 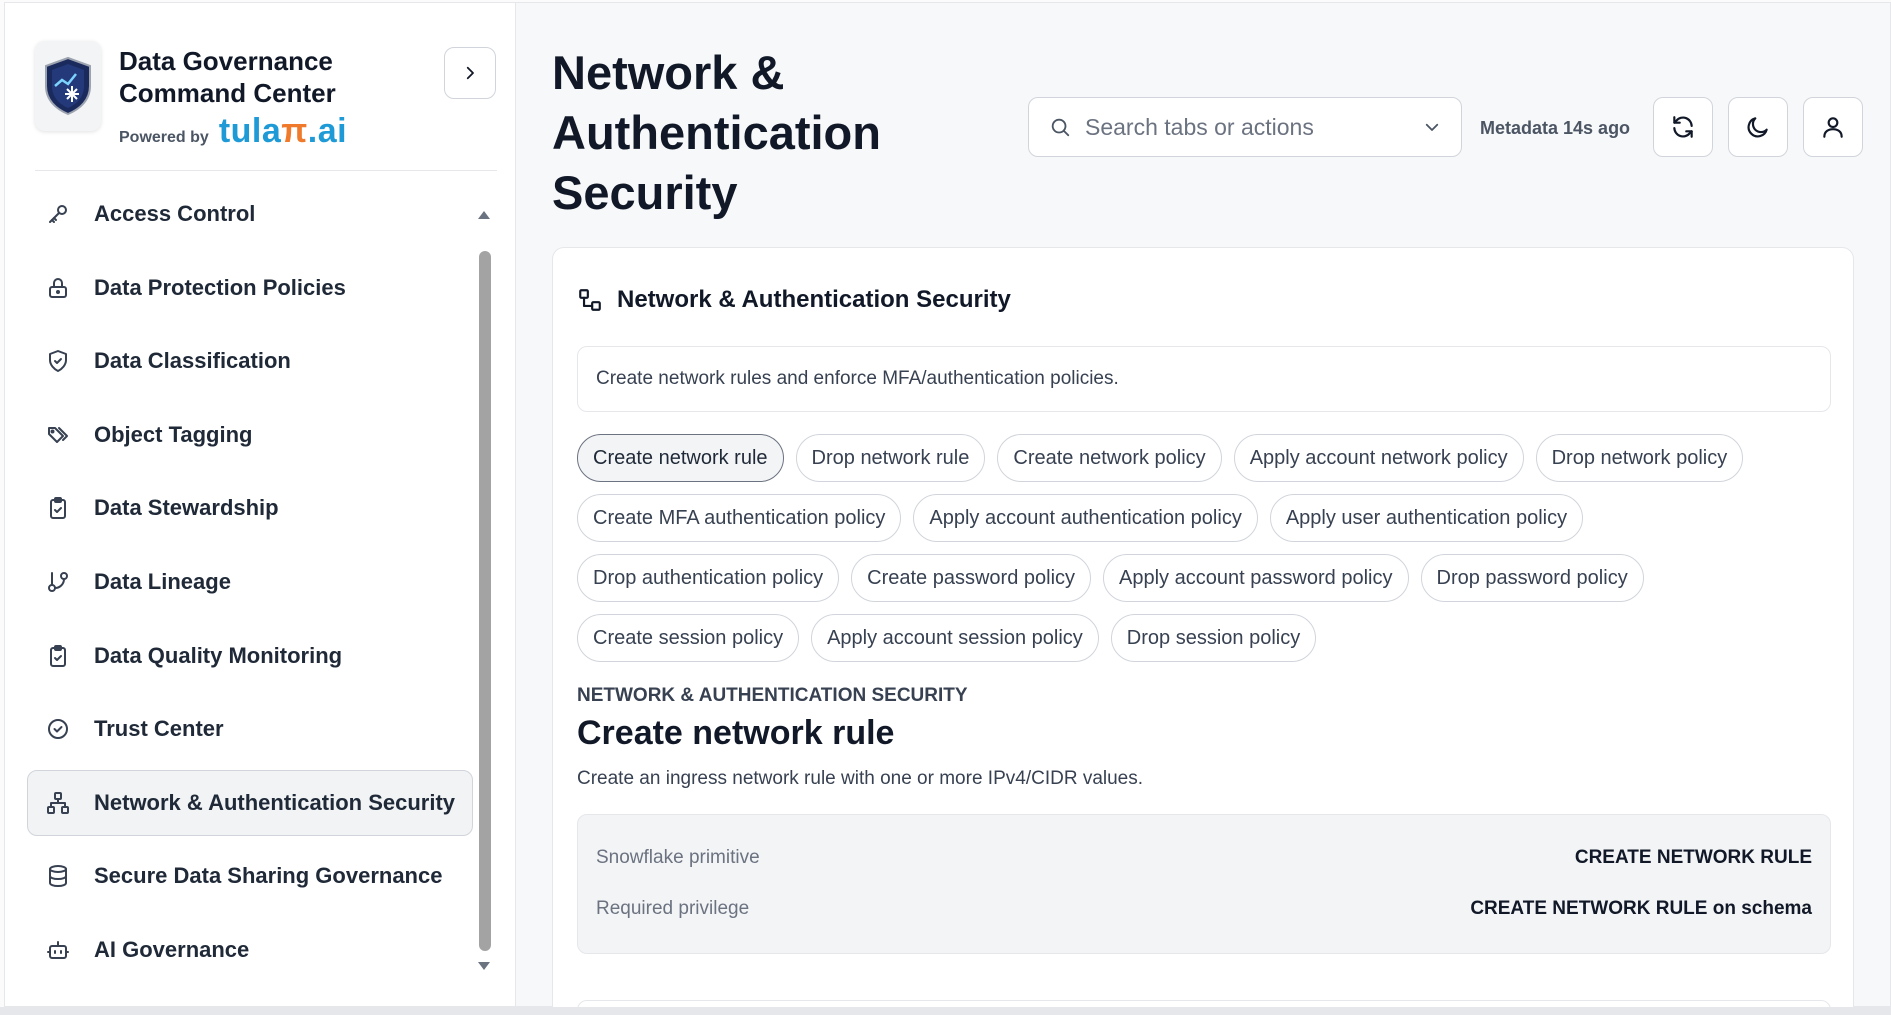 I want to click on action-apply-account-session-policy: Apply account session policy, so click(x=955, y=638).